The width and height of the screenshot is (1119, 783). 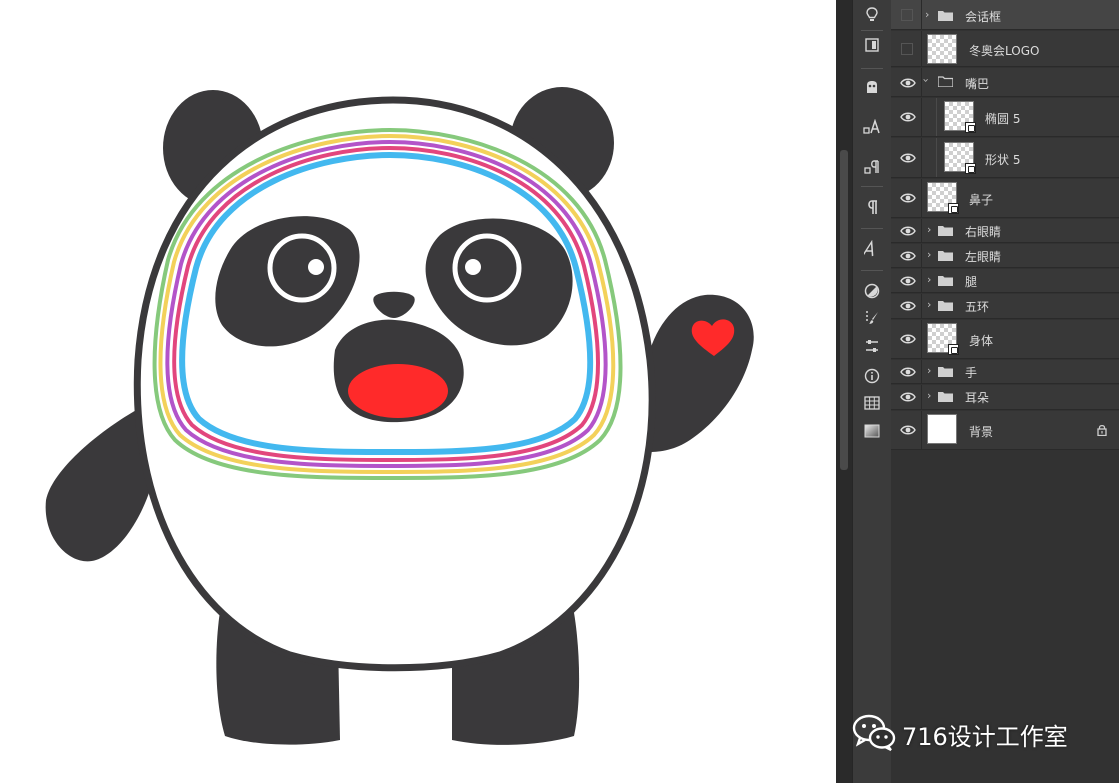 I want to click on right-eye, so click(x=487, y=268).